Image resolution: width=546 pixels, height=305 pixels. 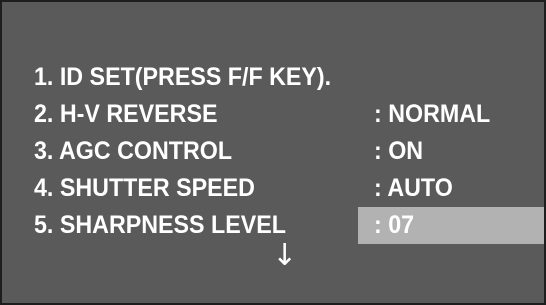 I want to click on menu-item-id-set: 1. ID SET(PRESS F/F KEY)., so click(x=289, y=77).